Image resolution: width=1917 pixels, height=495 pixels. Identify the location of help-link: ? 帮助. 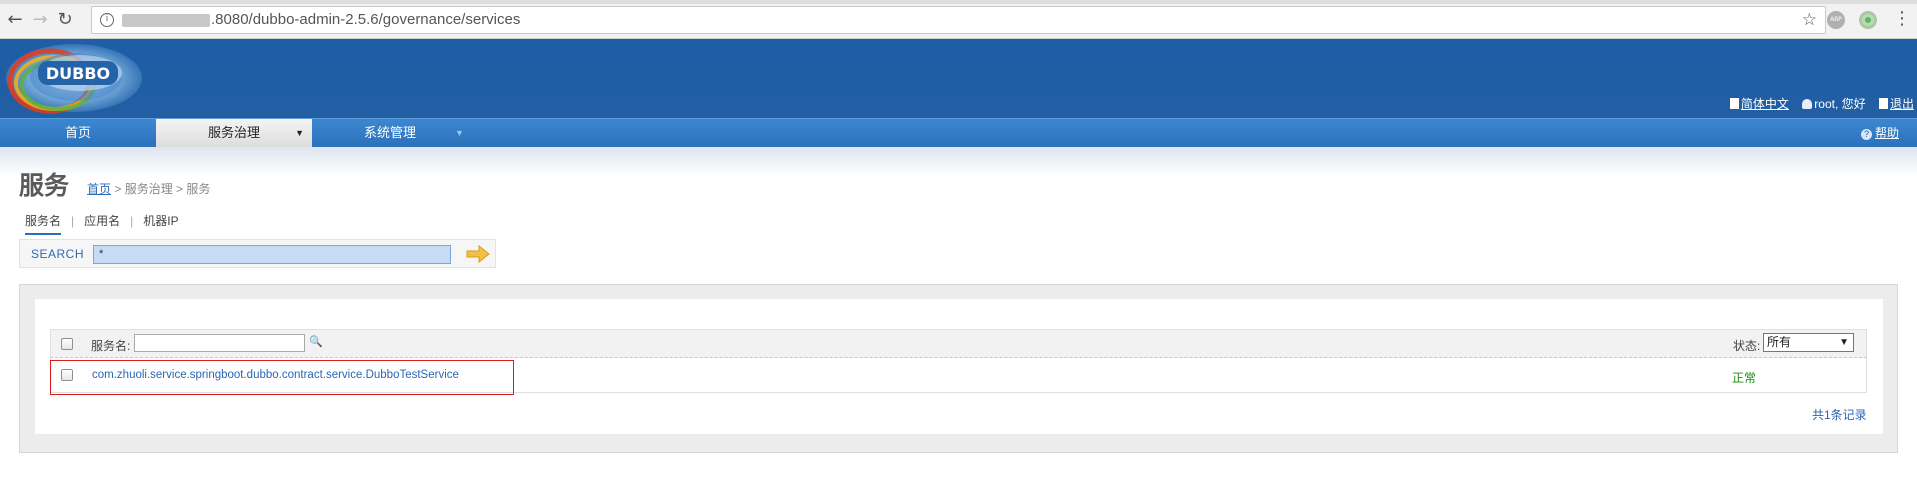
(1879, 133).